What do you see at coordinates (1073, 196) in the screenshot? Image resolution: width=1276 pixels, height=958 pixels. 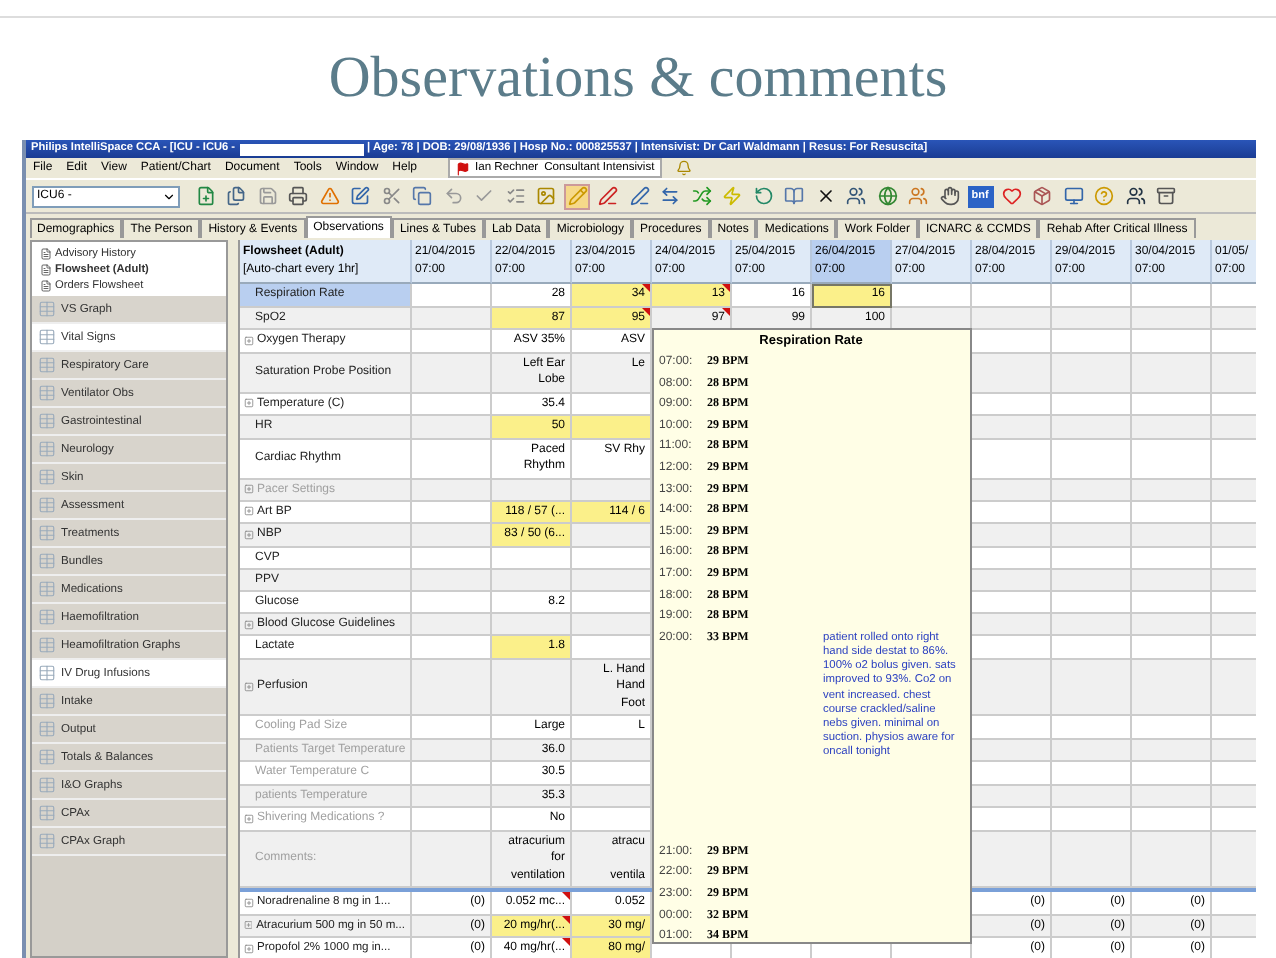 I see `monitor-icon` at bounding box center [1073, 196].